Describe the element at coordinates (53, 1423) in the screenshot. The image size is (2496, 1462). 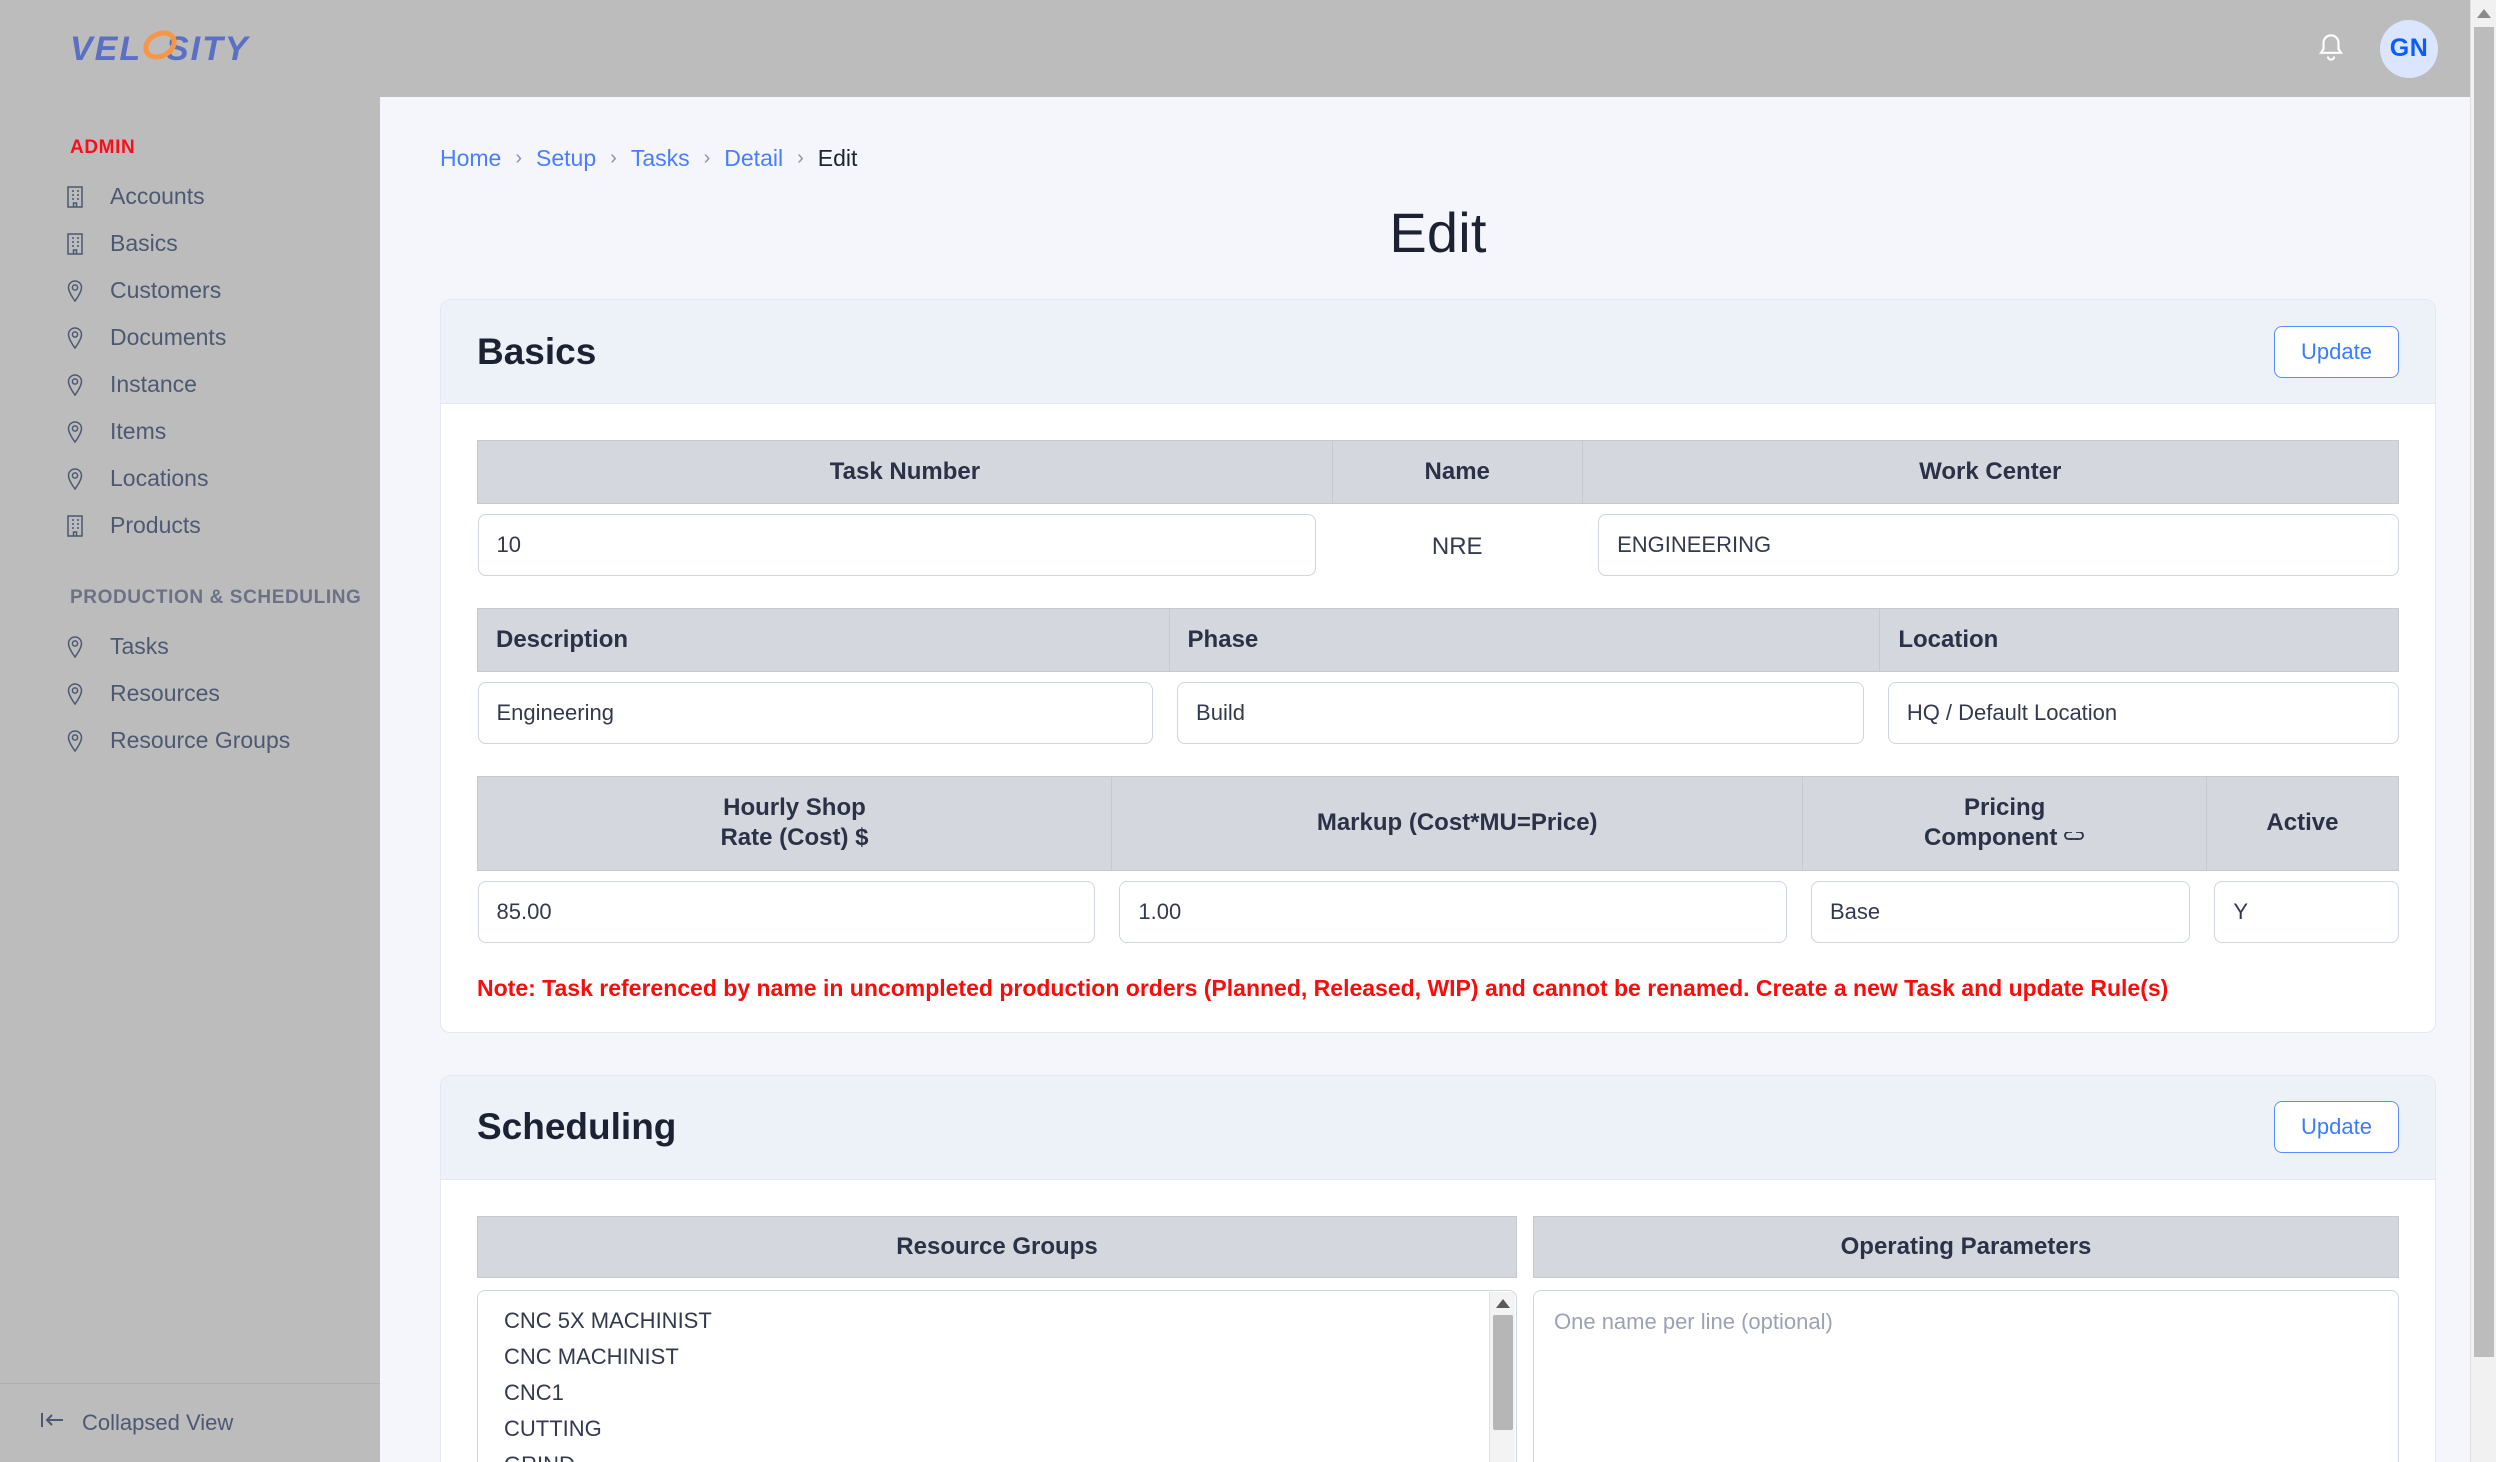
I see `collapse-left-icon` at that location.